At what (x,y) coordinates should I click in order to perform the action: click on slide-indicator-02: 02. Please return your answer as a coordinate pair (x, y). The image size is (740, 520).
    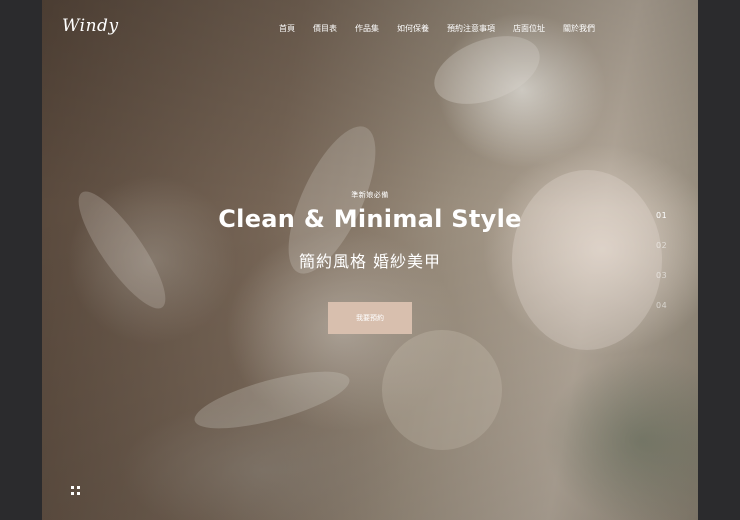
    Looking at the image, I should click on (661, 256).